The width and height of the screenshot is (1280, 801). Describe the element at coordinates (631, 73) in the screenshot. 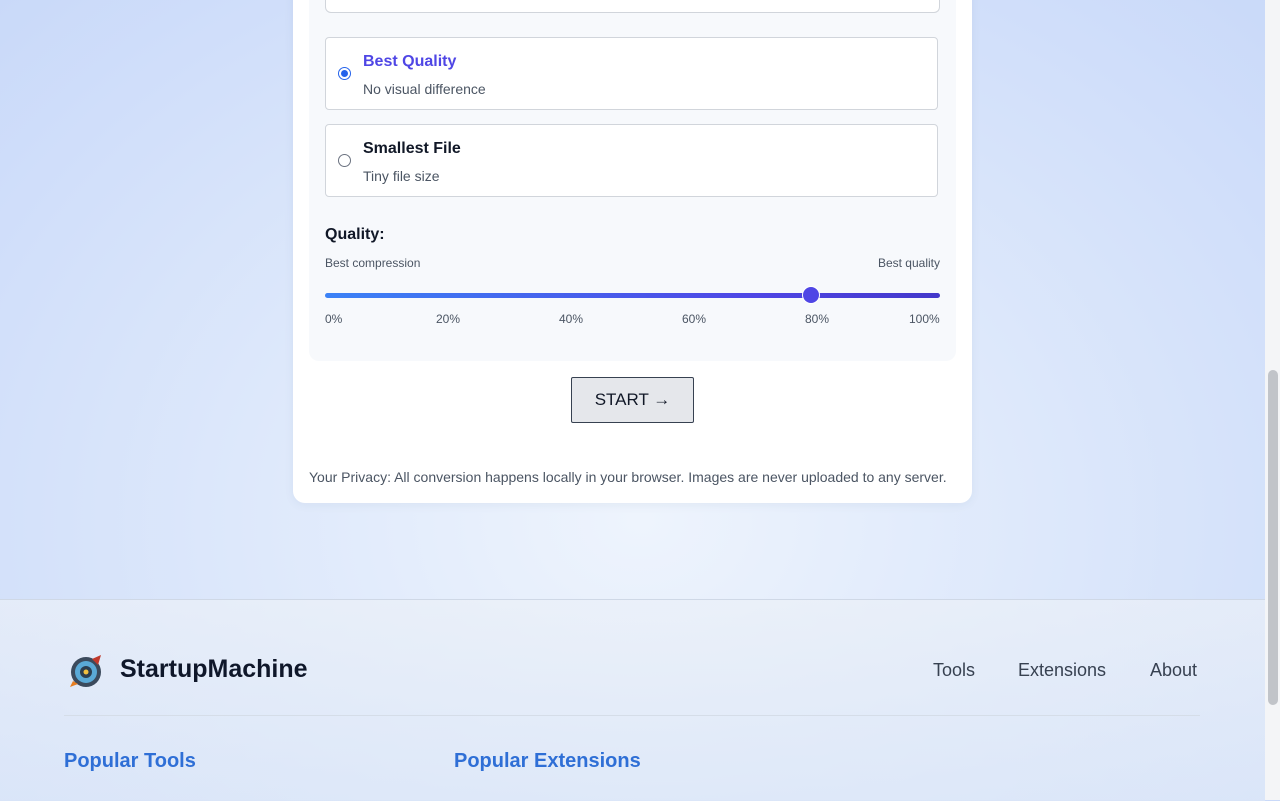

I see `option-best-quality: Best Quality No visual difference` at that location.